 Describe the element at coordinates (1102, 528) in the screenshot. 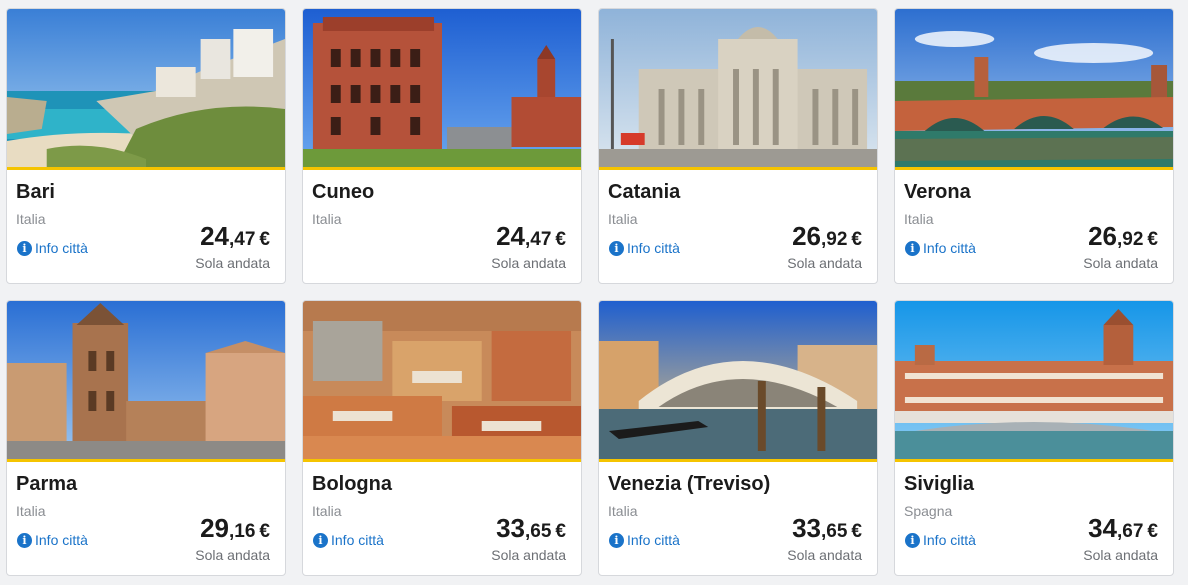

I see `price-integer: 34` at that location.